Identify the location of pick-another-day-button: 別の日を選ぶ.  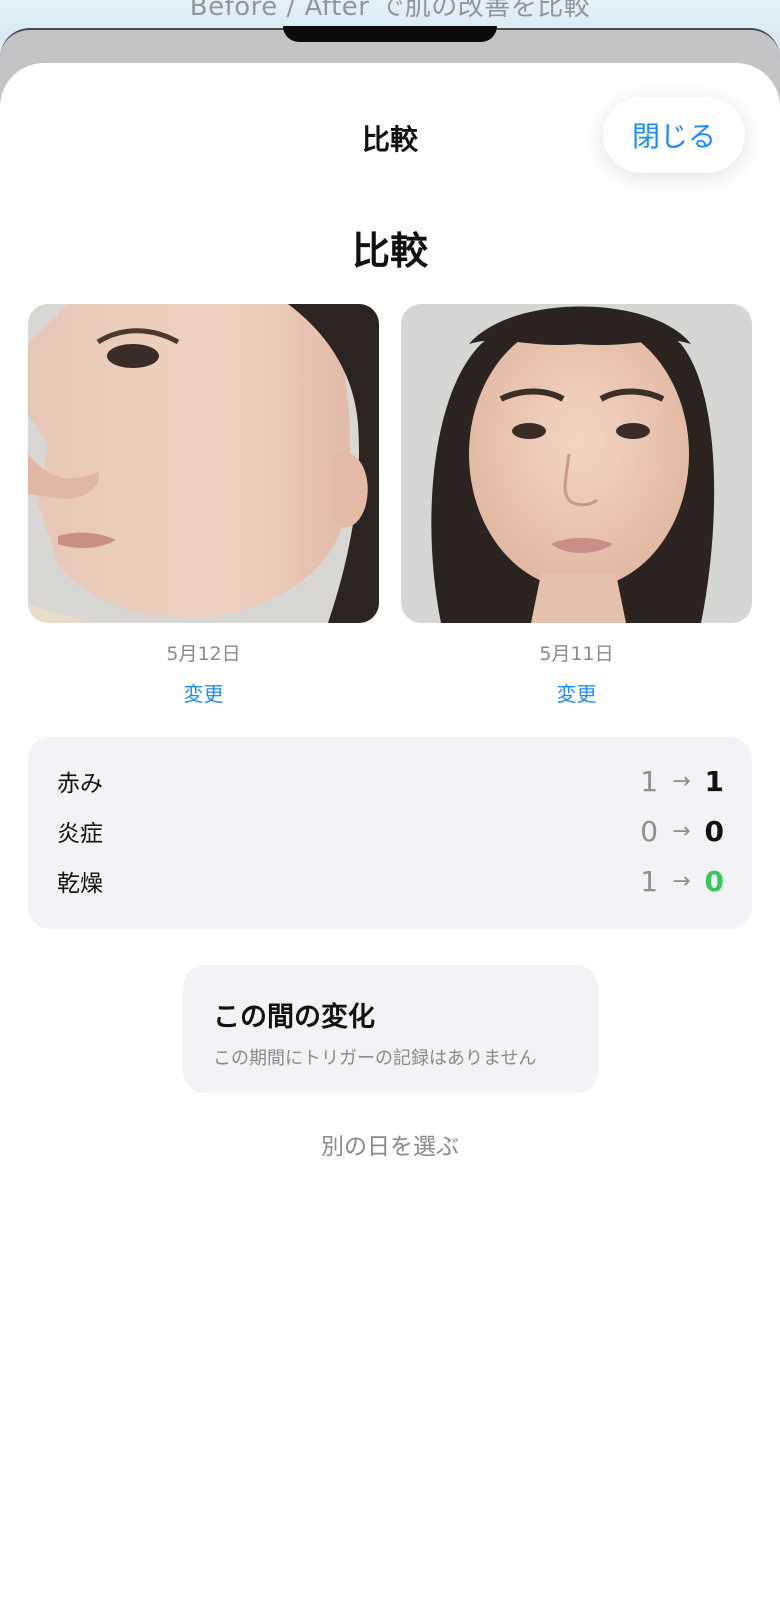
(390, 1144).